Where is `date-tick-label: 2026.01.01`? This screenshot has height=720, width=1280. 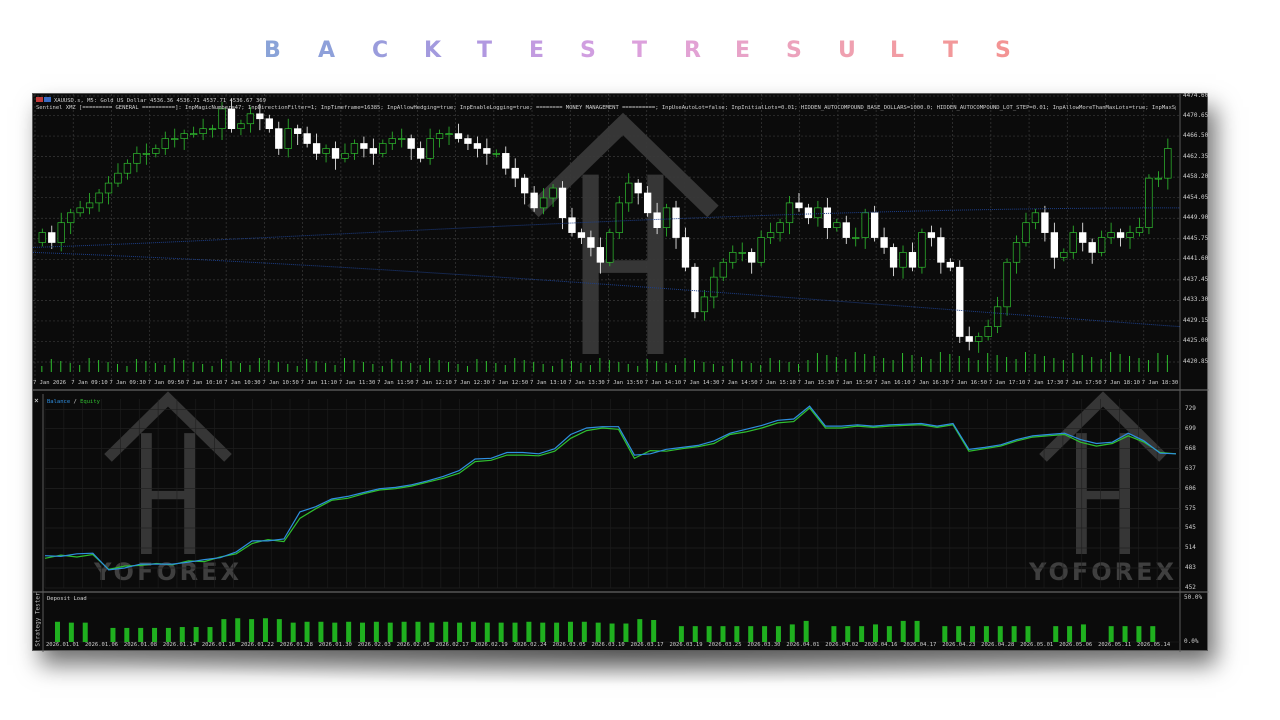
date-tick-label: 2026.01.01 is located at coordinates (63, 645).